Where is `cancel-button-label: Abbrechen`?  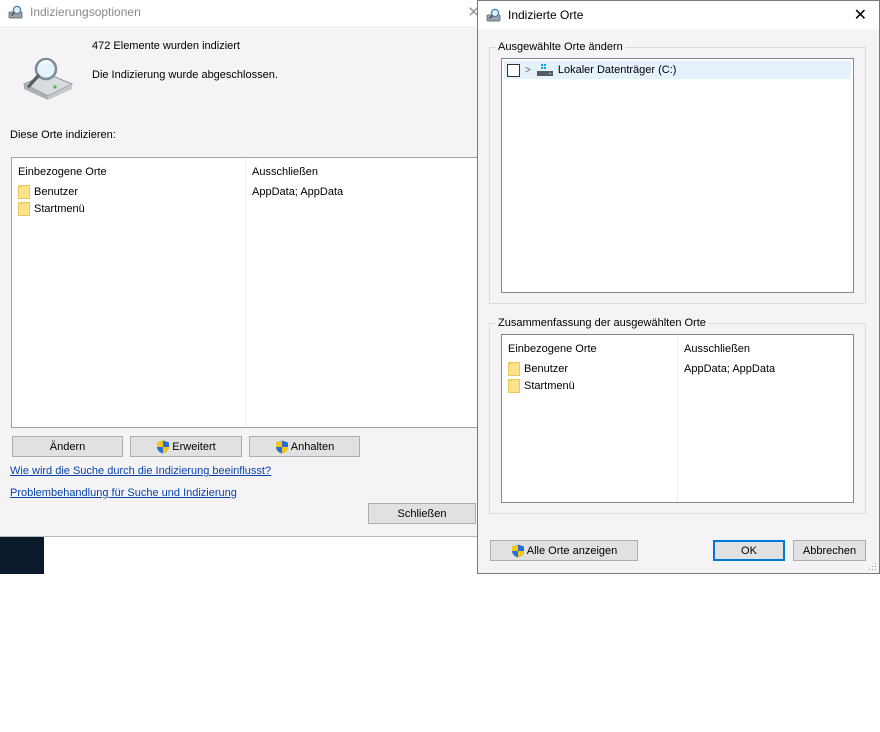 cancel-button-label: Abbrechen is located at coordinates (829, 550).